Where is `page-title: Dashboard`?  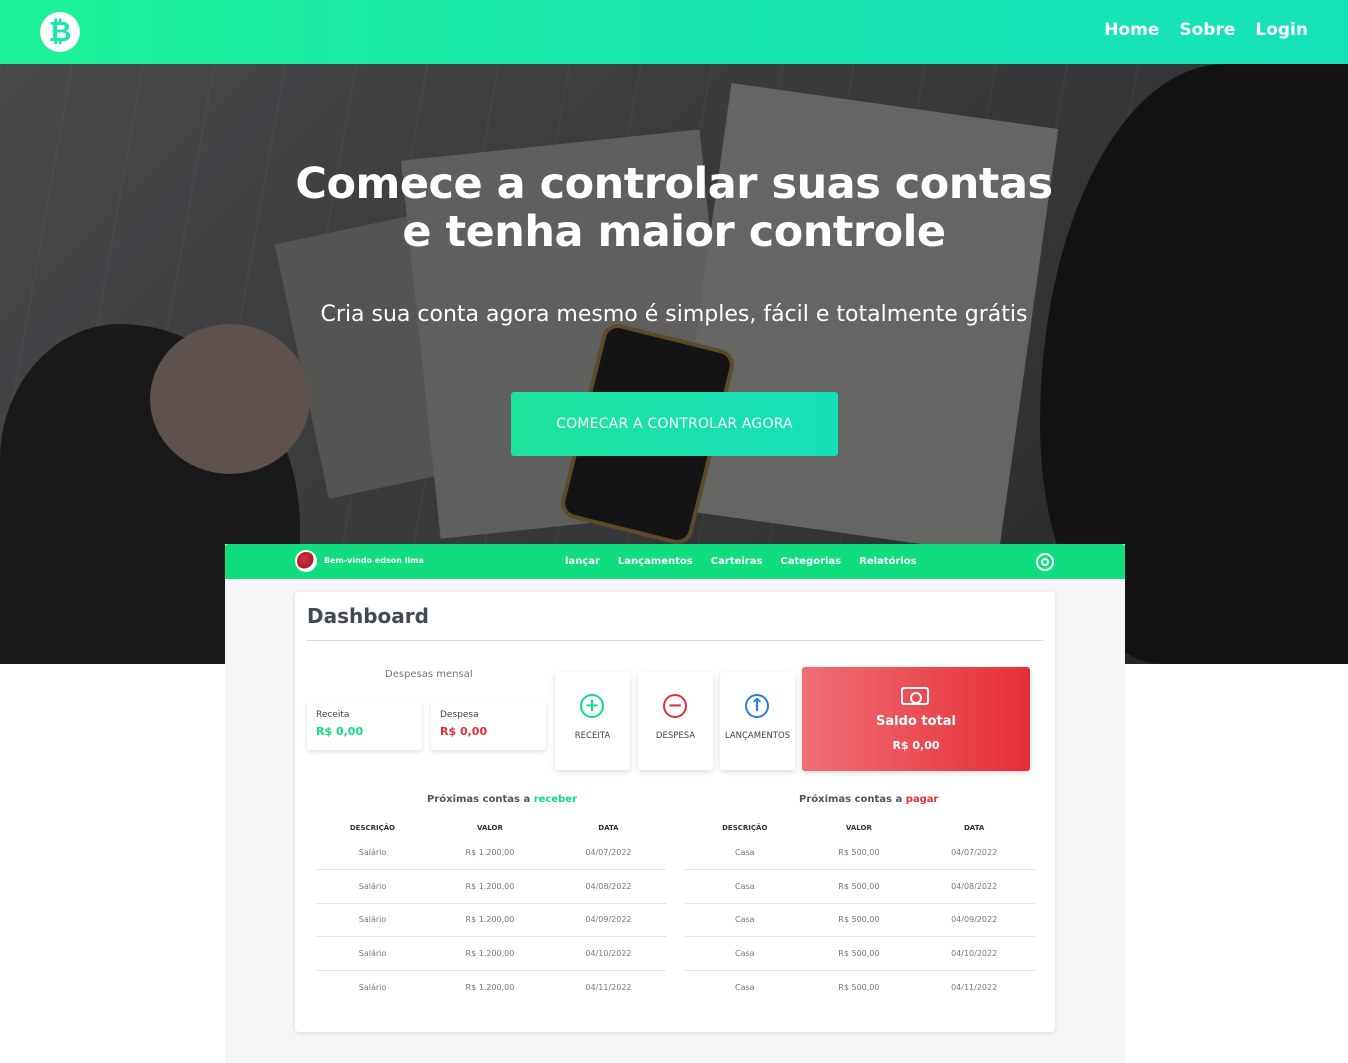 page-title: Dashboard is located at coordinates (368, 616).